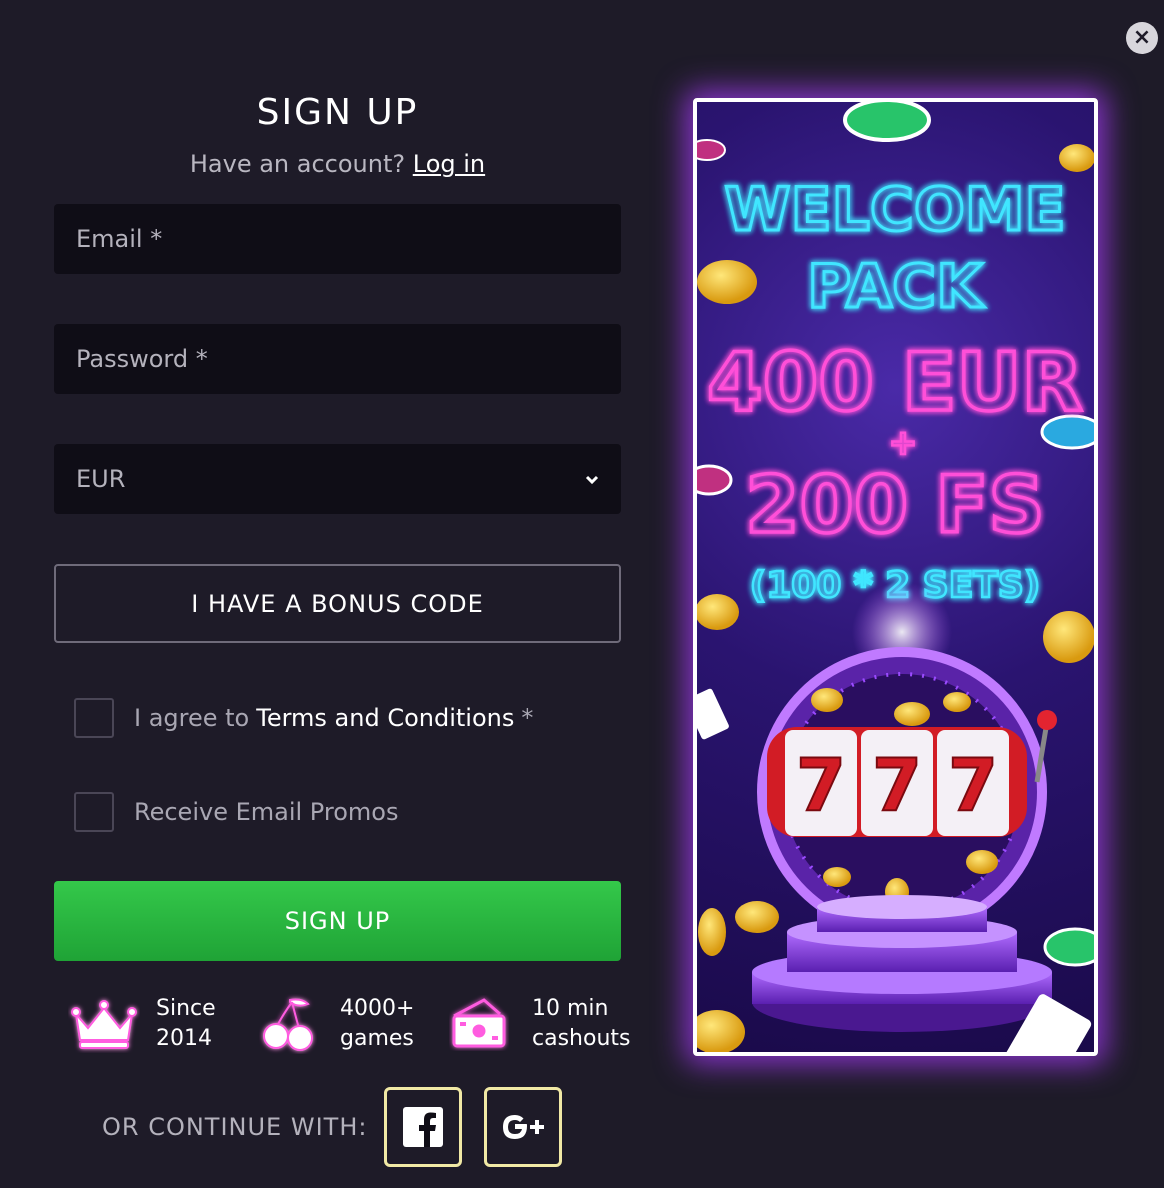 The image size is (1164, 1188). What do you see at coordinates (894, 506) in the screenshot?
I see `banner-free-spins: 200 FS` at bounding box center [894, 506].